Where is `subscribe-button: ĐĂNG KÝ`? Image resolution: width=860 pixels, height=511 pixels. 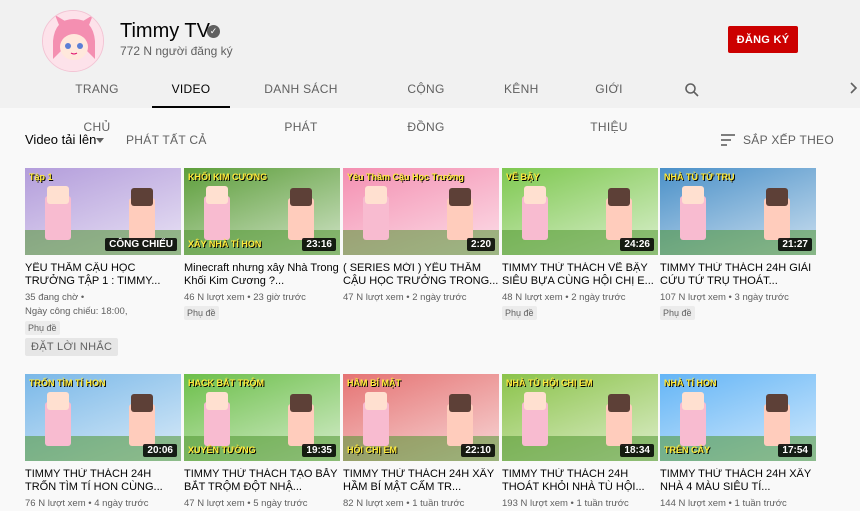
subscribe-button: ĐĂNG KÝ is located at coordinates (763, 39).